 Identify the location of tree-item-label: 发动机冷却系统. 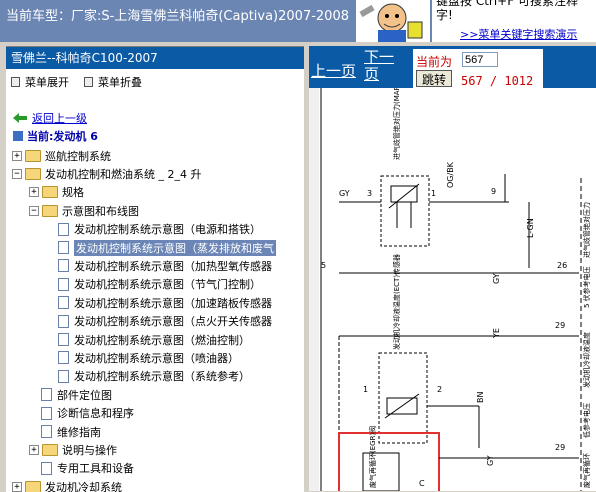
(83, 486).